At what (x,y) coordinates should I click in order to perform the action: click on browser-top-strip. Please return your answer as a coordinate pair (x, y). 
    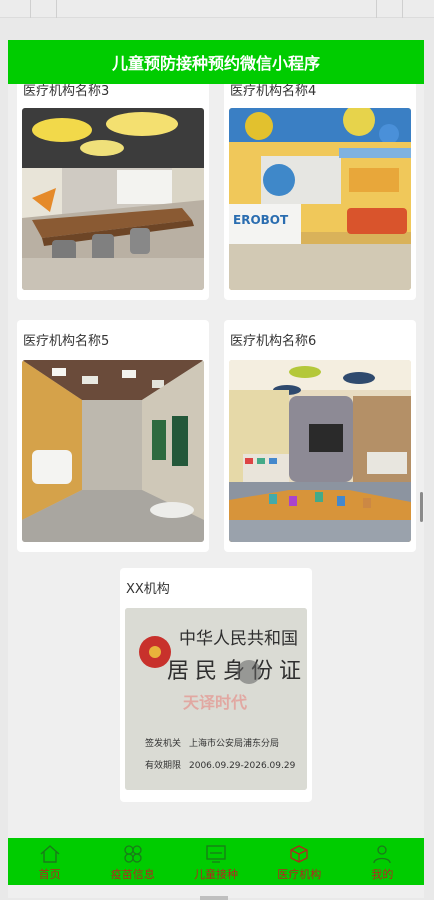
    Looking at the image, I should click on (217, 9).